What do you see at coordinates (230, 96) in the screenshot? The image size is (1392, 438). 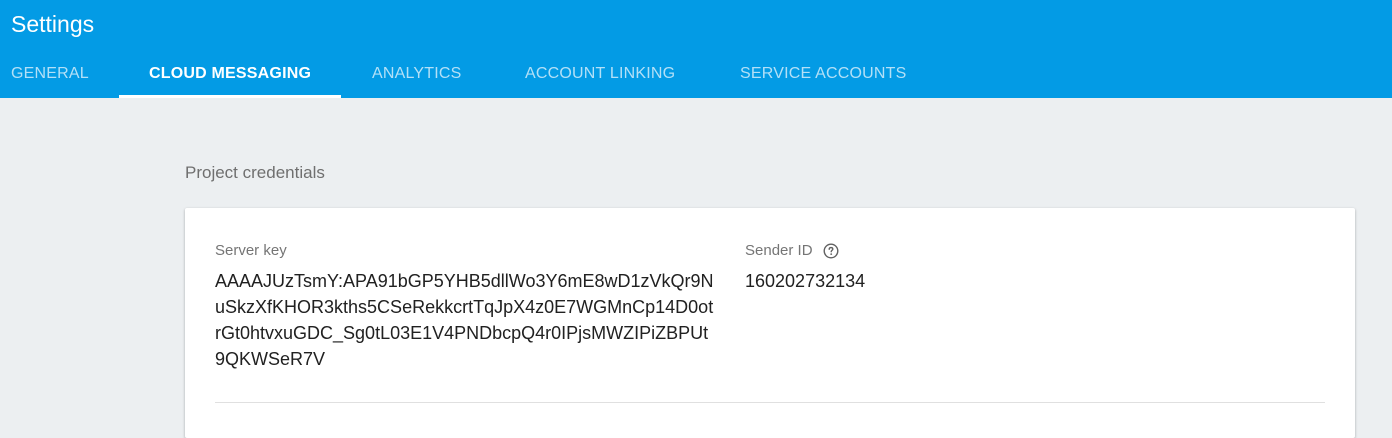 I see `active-tab-indicator` at bounding box center [230, 96].